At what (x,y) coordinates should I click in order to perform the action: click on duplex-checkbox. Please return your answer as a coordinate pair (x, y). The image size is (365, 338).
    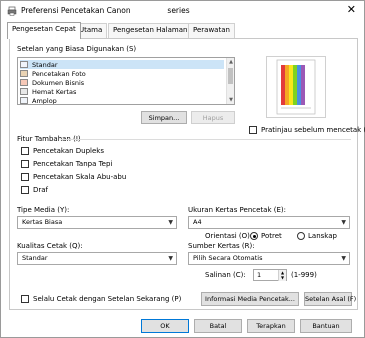
    Looking at the image, I should click on (25, 151).